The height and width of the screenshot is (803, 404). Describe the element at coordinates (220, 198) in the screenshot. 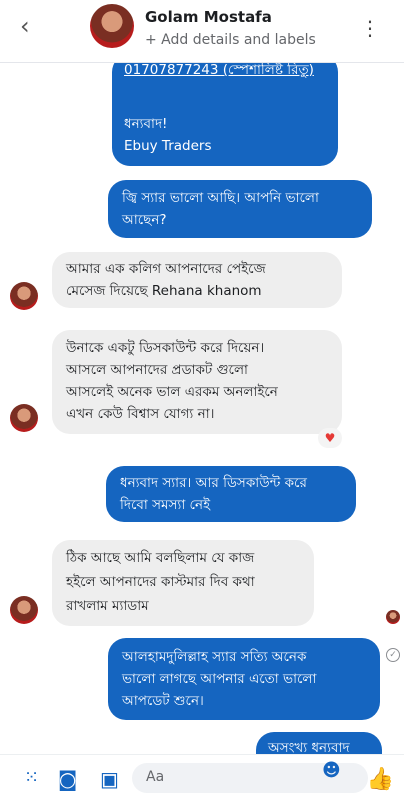

I see `message-text: জ্বি স্যার ভালো আছি। আপনি ভালো` at that location.